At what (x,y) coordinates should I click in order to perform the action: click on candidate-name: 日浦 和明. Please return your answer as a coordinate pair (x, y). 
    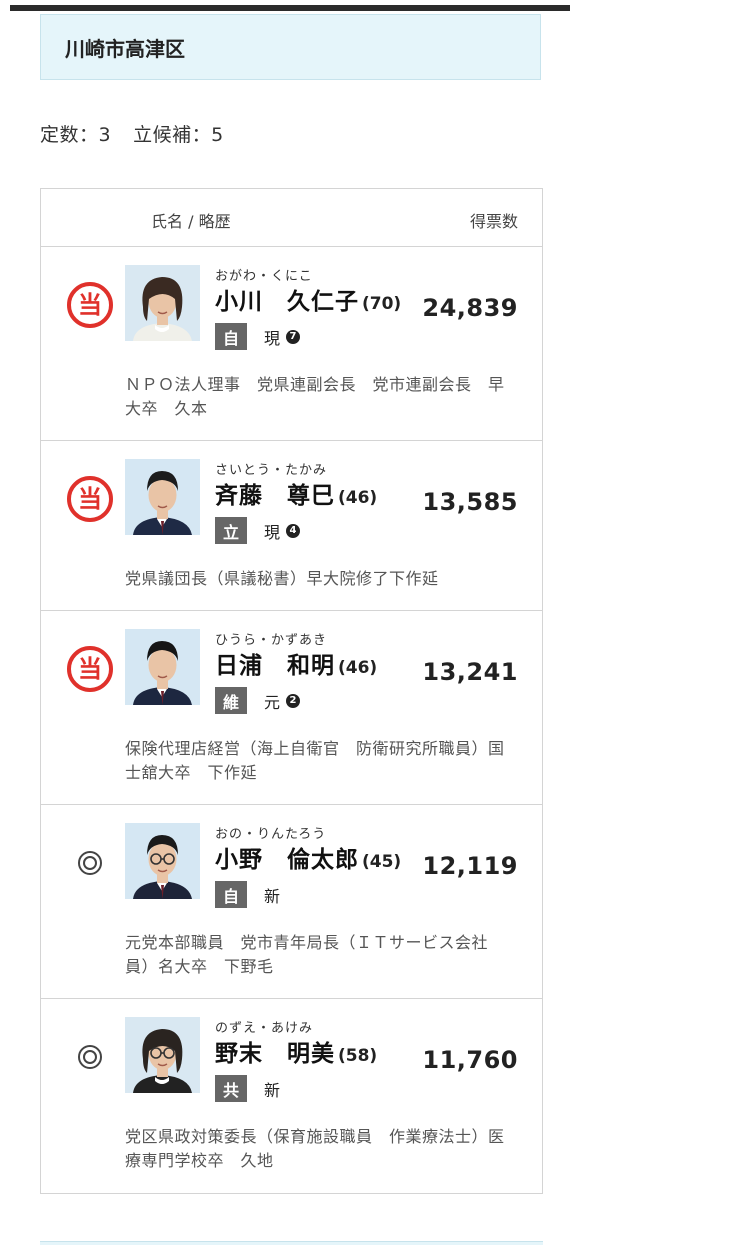
    Looking at the image, I should click on (275, 666).